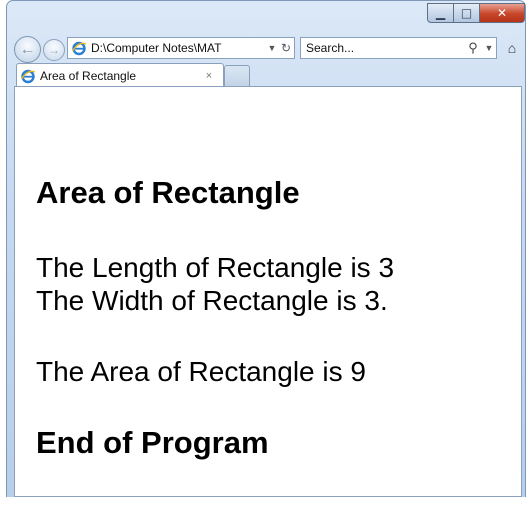  I want to click on length-line: The Length of Rectangle is 3, so click(215, 267).